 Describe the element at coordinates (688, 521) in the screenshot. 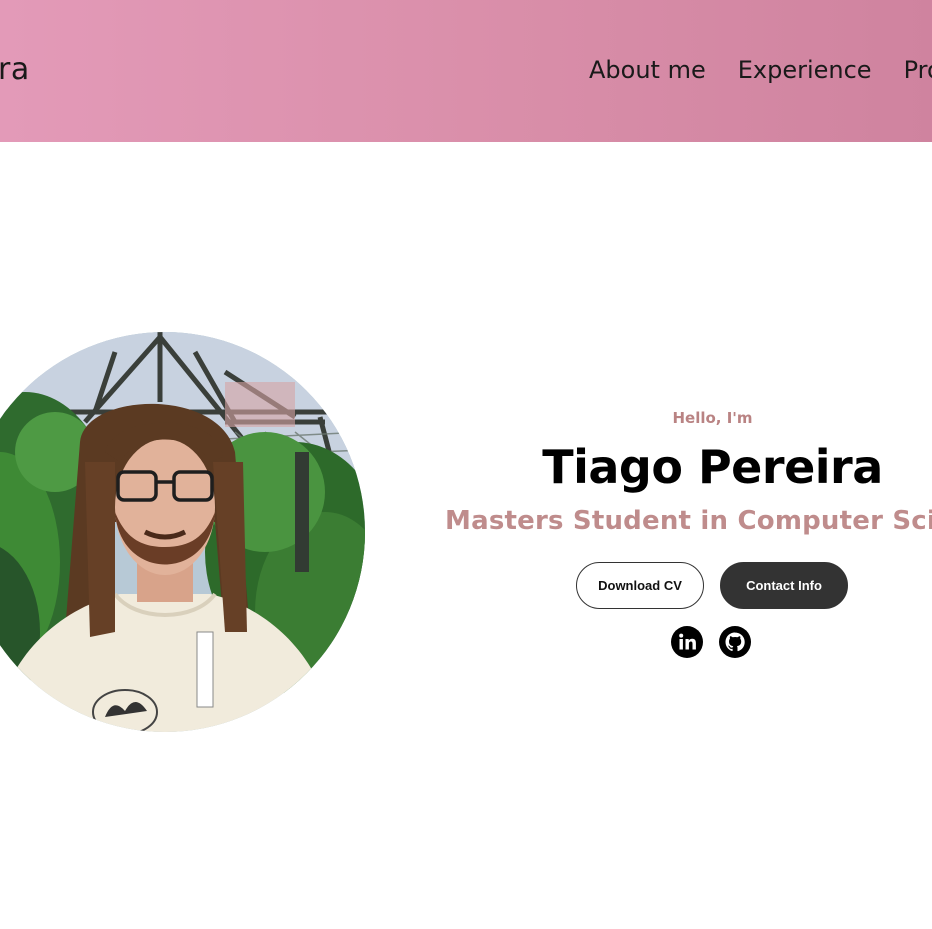

I see `hero-subtitle: Masters Student in Computer Scien` at that location.